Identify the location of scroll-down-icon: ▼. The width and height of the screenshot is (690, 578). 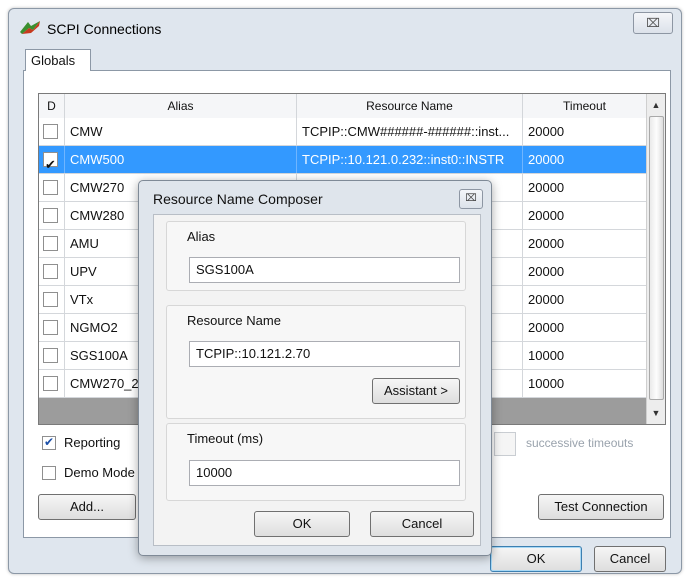
(656, 413).